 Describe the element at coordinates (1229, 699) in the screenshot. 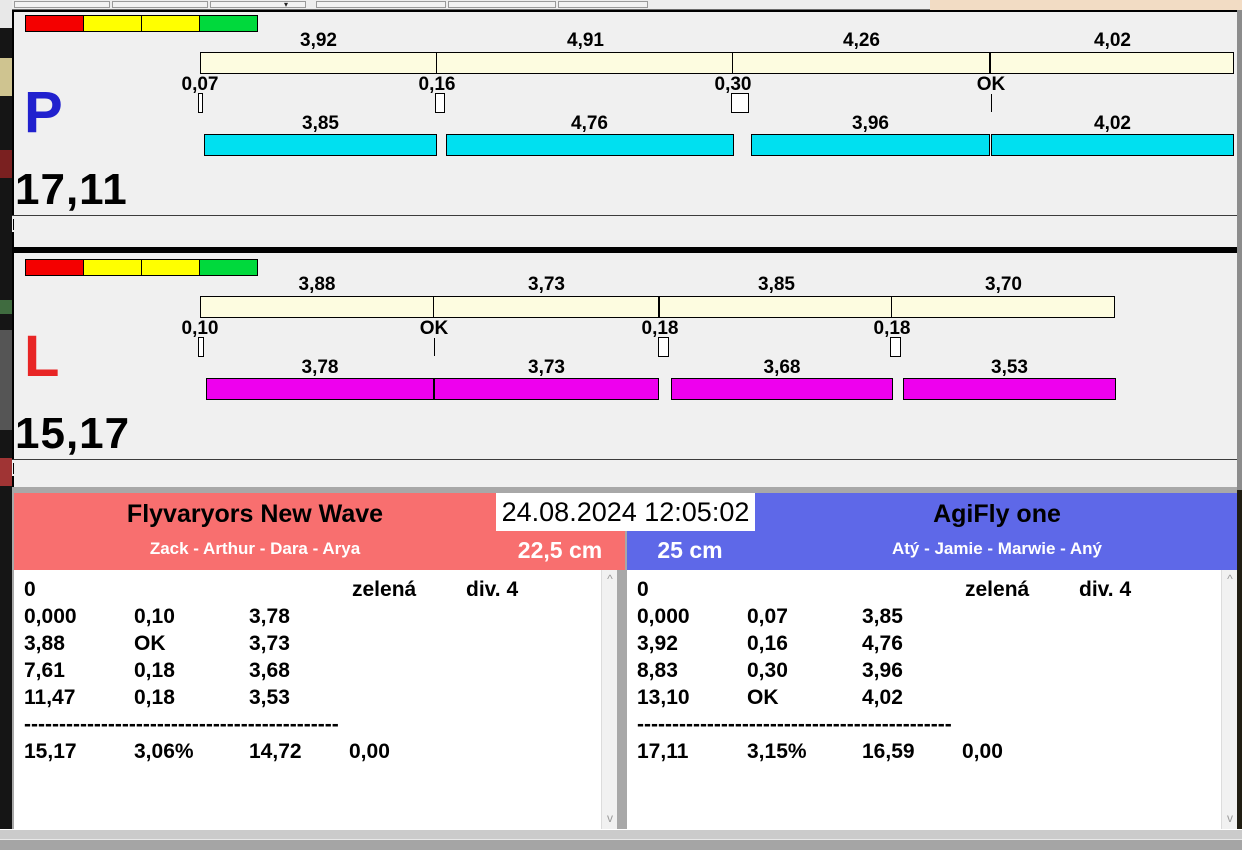

I see `team-right-scrollbar: ^ v` at that location.